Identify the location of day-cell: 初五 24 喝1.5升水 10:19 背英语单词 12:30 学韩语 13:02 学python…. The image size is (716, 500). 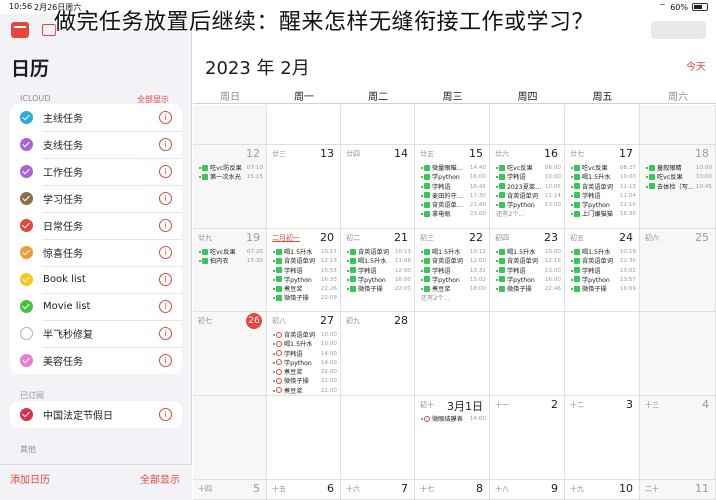
(602, 270).